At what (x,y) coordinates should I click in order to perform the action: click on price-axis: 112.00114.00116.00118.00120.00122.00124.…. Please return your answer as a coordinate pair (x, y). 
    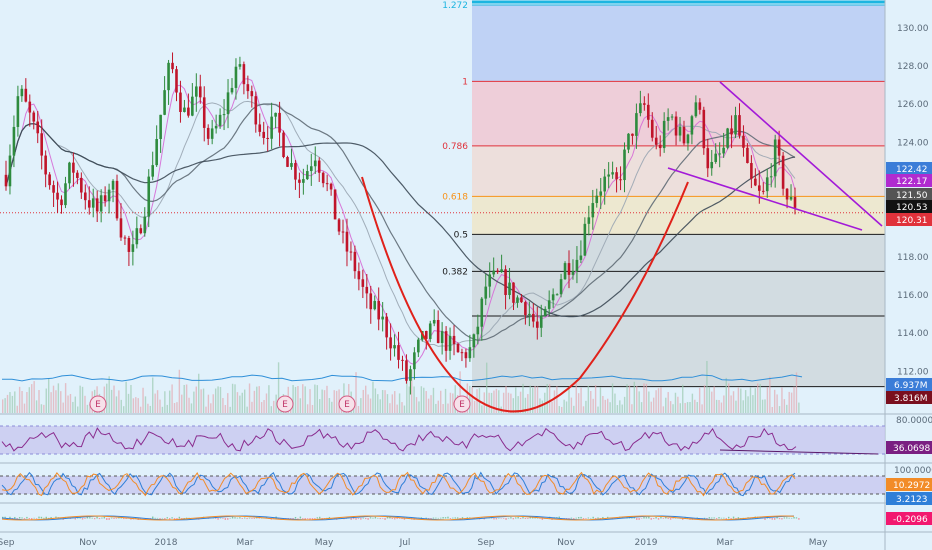
    Looking at the image, I should click on (909, 274).